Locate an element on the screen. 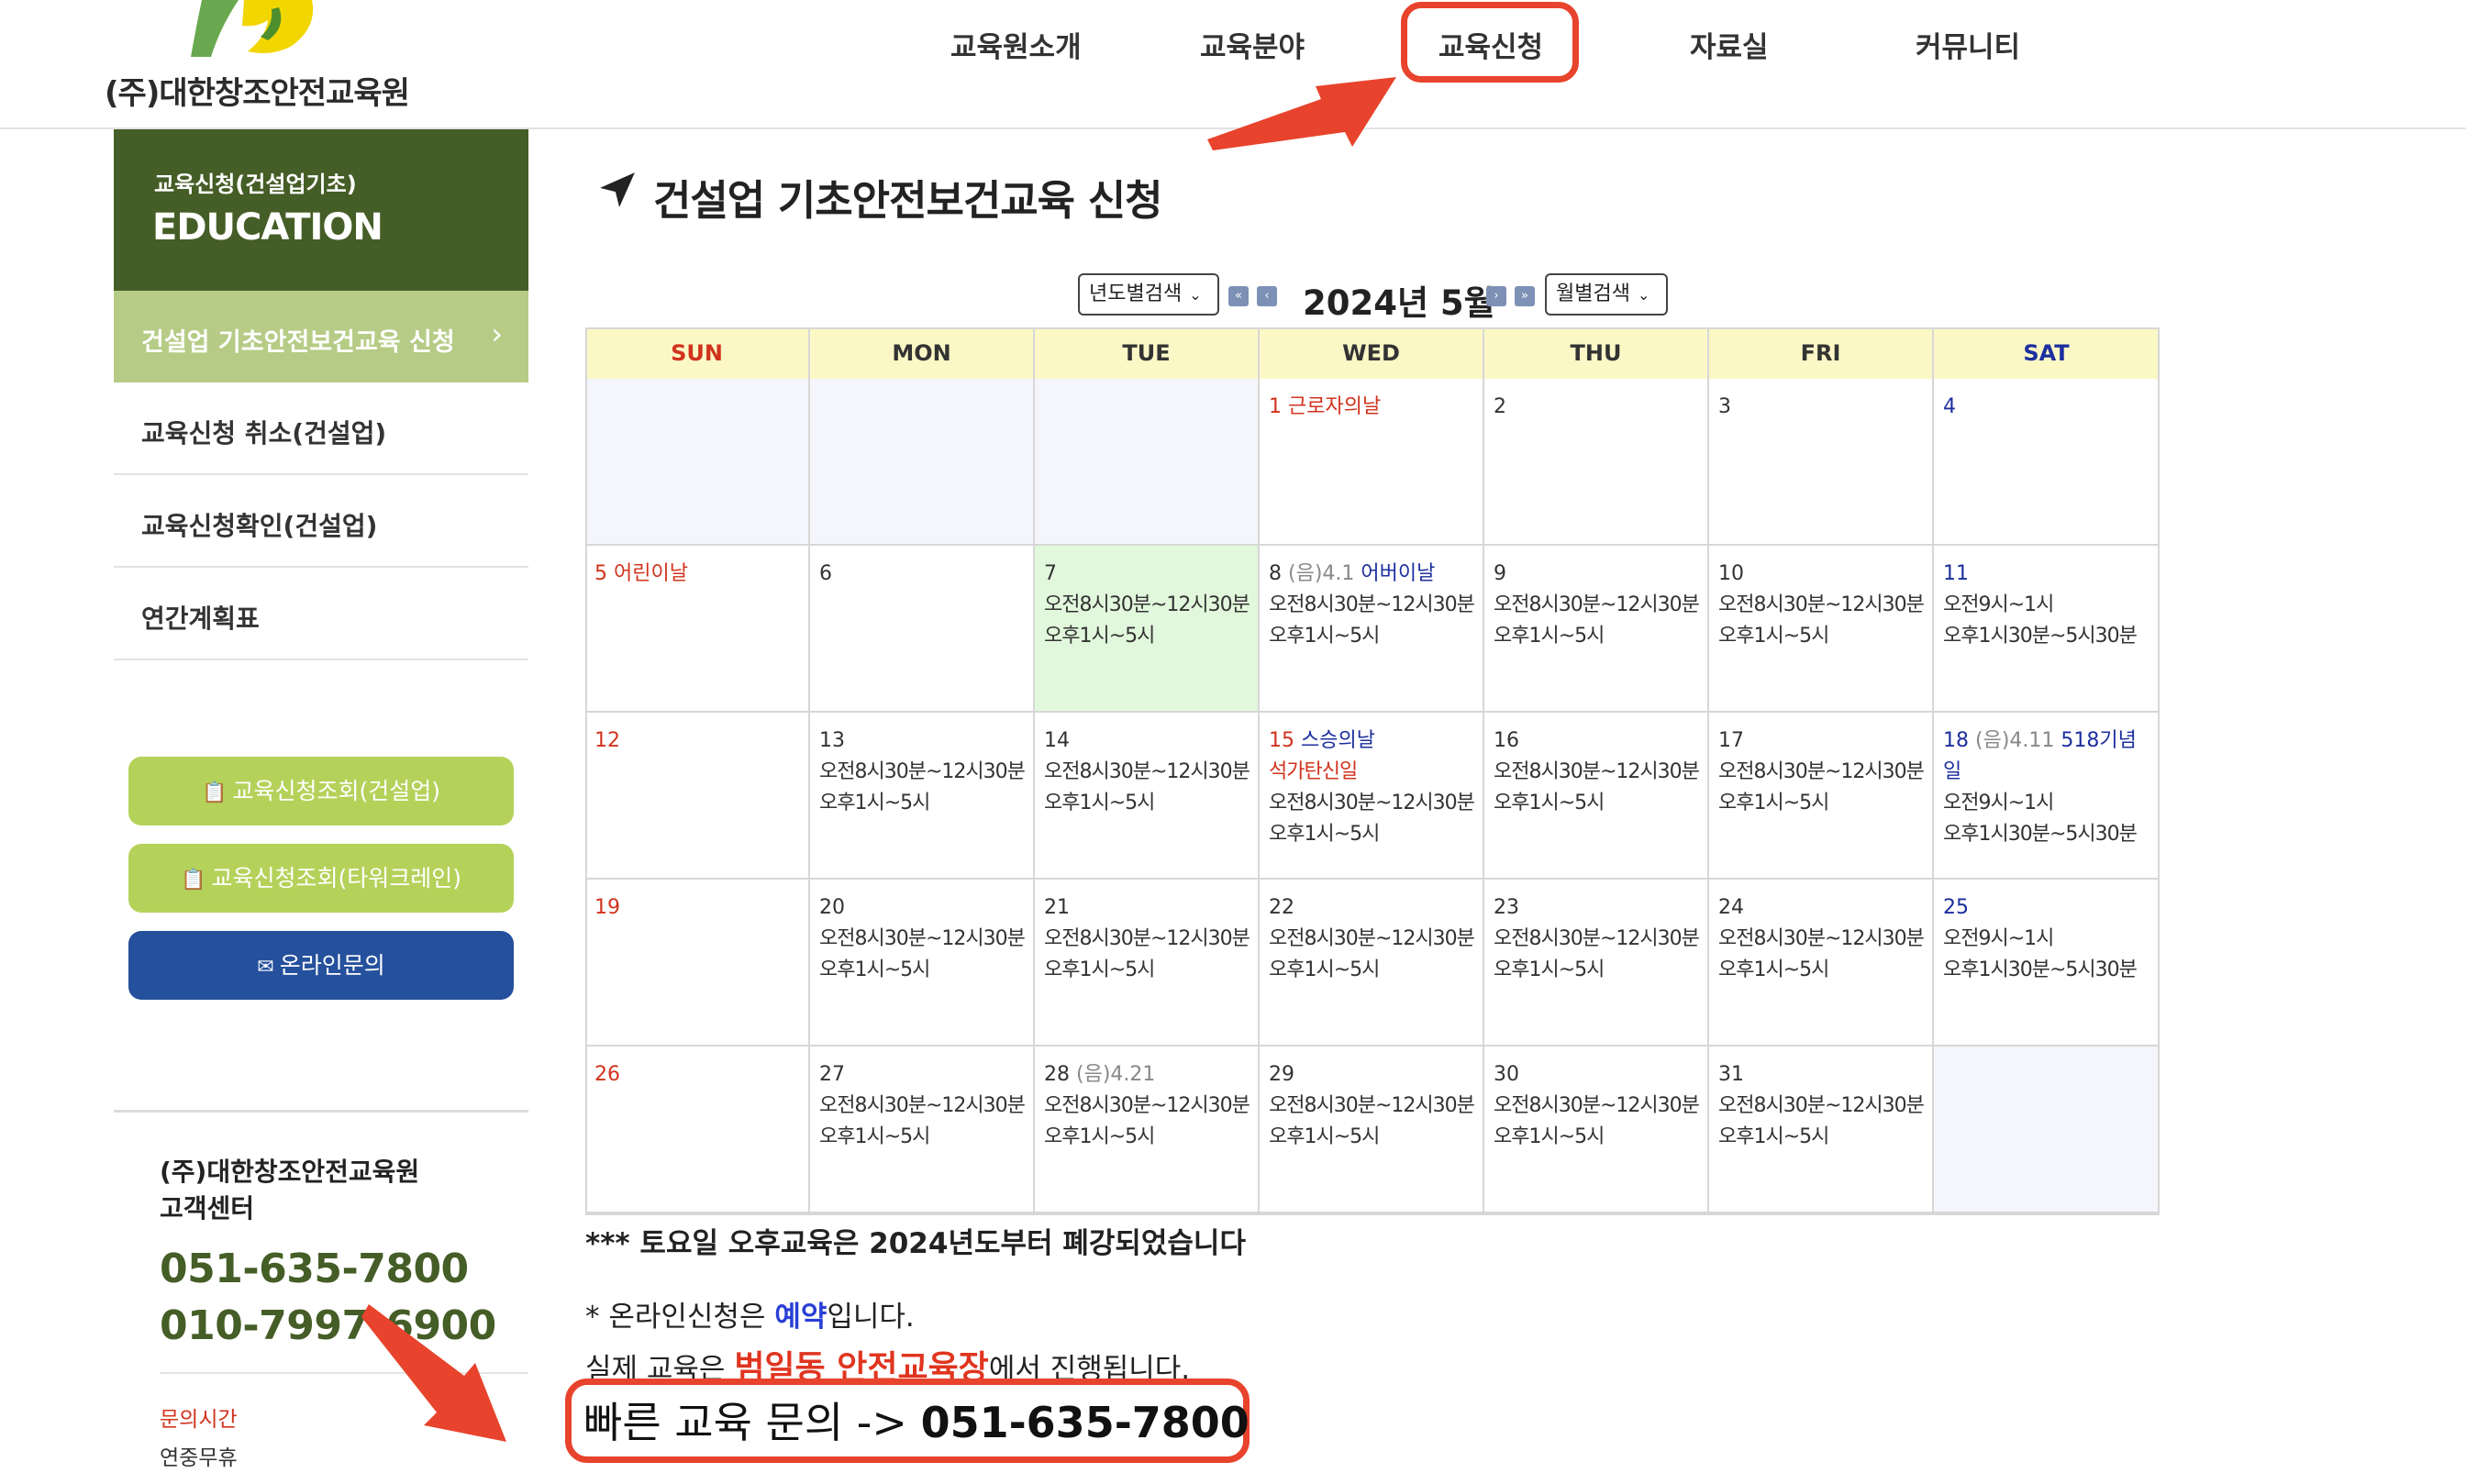 The image size is (2466, 1484). calendar-cell-22: 22 오전8시30분~12시30분 오후1시~5시 is located at coordinates (1372, 963).